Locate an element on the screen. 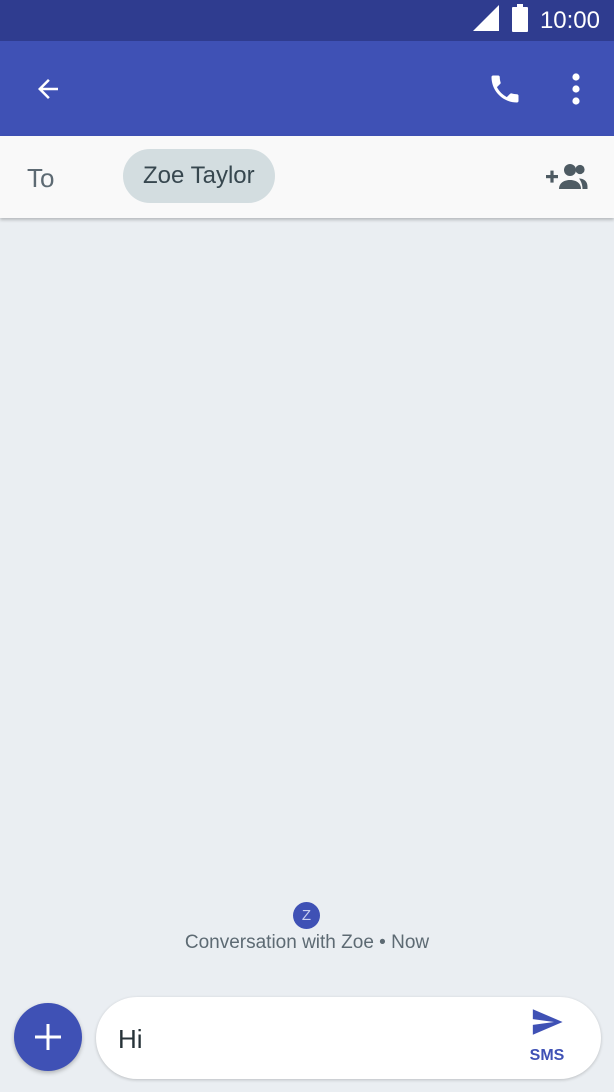 This screenshot has width=614, height=1092. attach-button is located at coordinates (48, 1037).